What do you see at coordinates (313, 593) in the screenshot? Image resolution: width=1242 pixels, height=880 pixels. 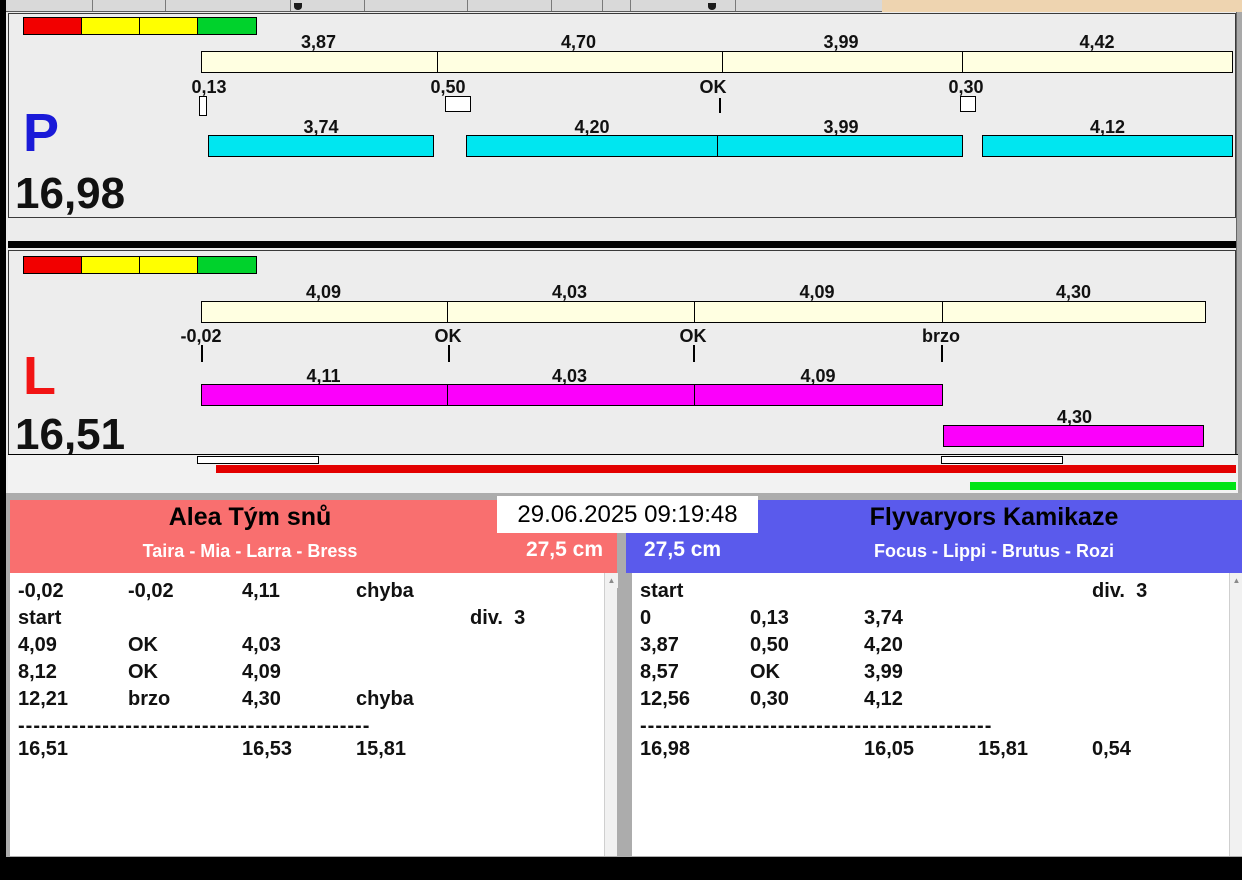 I see `log-line: -0,02 -0,02 4,11 chyba` at bounding box center [313, 593].